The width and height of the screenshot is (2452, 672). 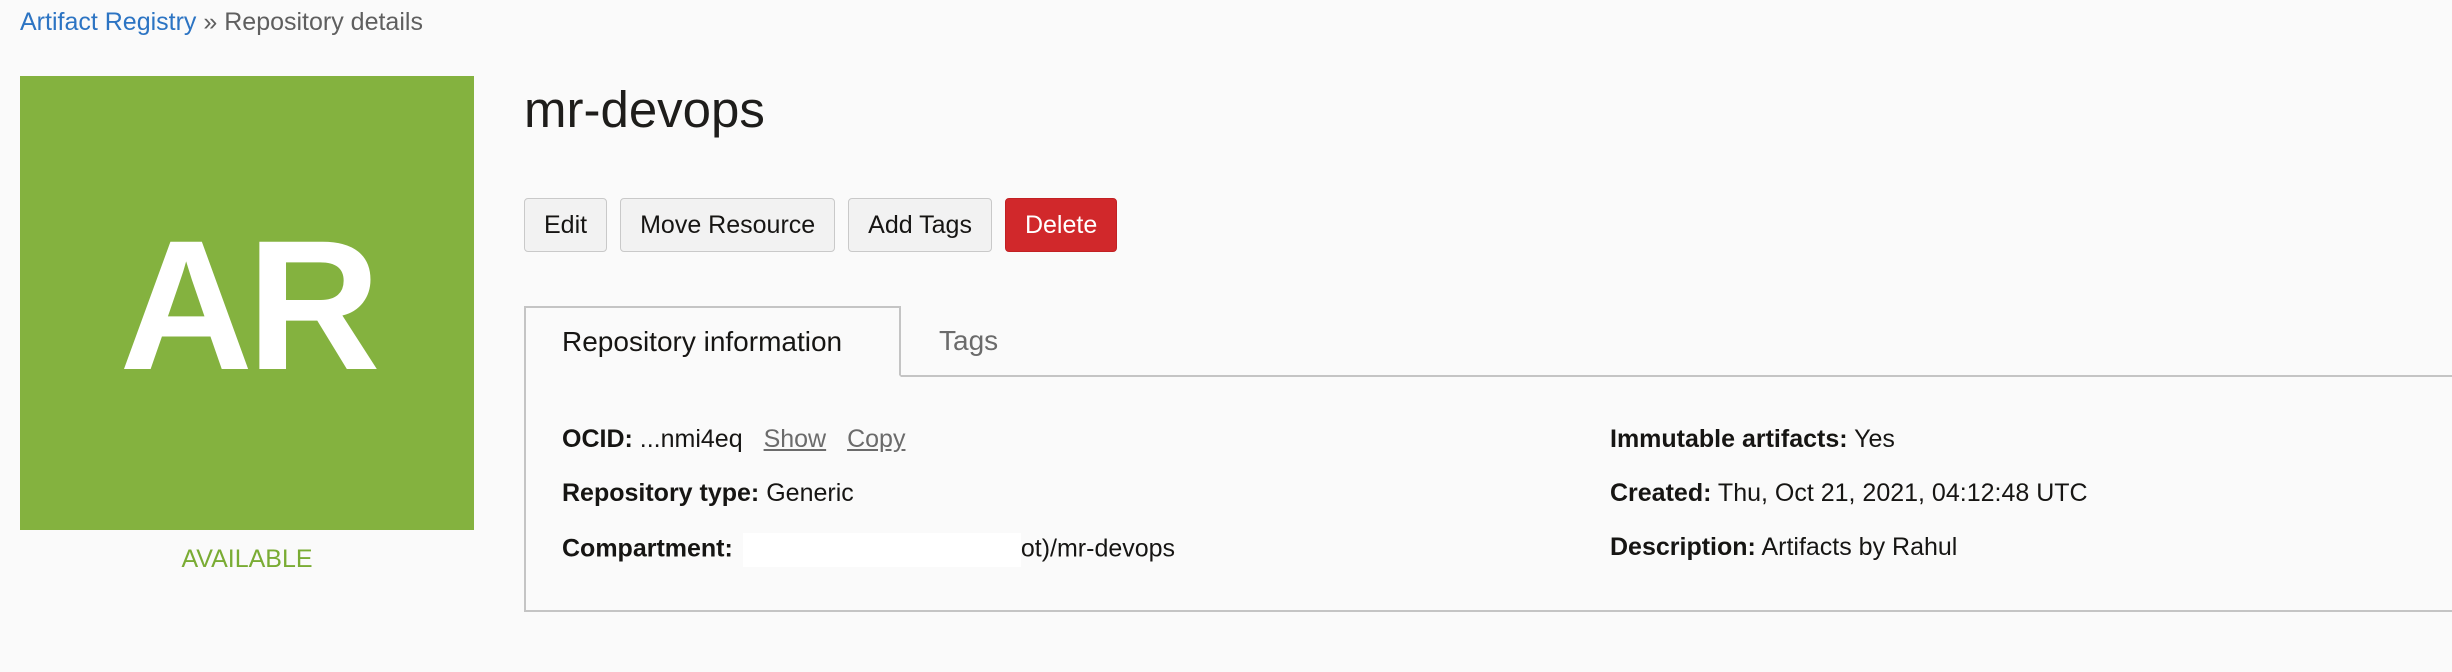 I want to click on ocid-field: OCID: ...nmi4eq Show Copy, so click(x=733, y=439).